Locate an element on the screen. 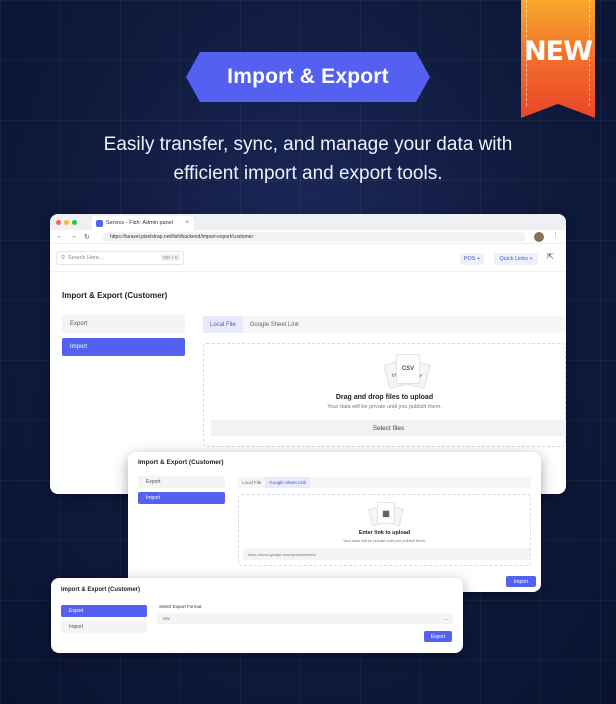  pill-label: Import & Export is located at coordinates (308, 76).